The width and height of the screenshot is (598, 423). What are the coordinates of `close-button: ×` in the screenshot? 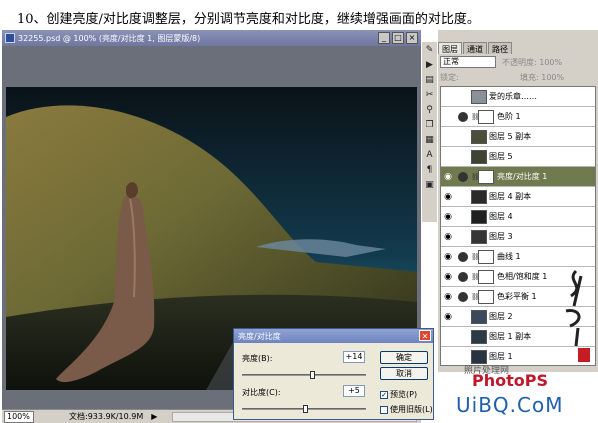 It's located at (412, 38).